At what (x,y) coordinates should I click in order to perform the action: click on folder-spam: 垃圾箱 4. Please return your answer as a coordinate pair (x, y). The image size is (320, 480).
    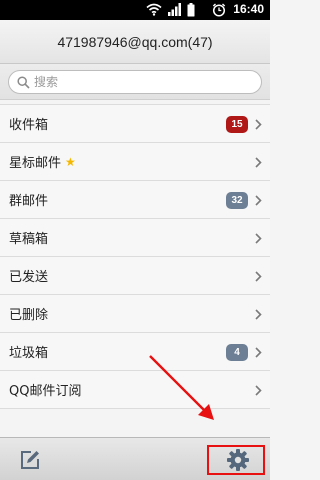
    Looking at the image, I should click on (135, 352).